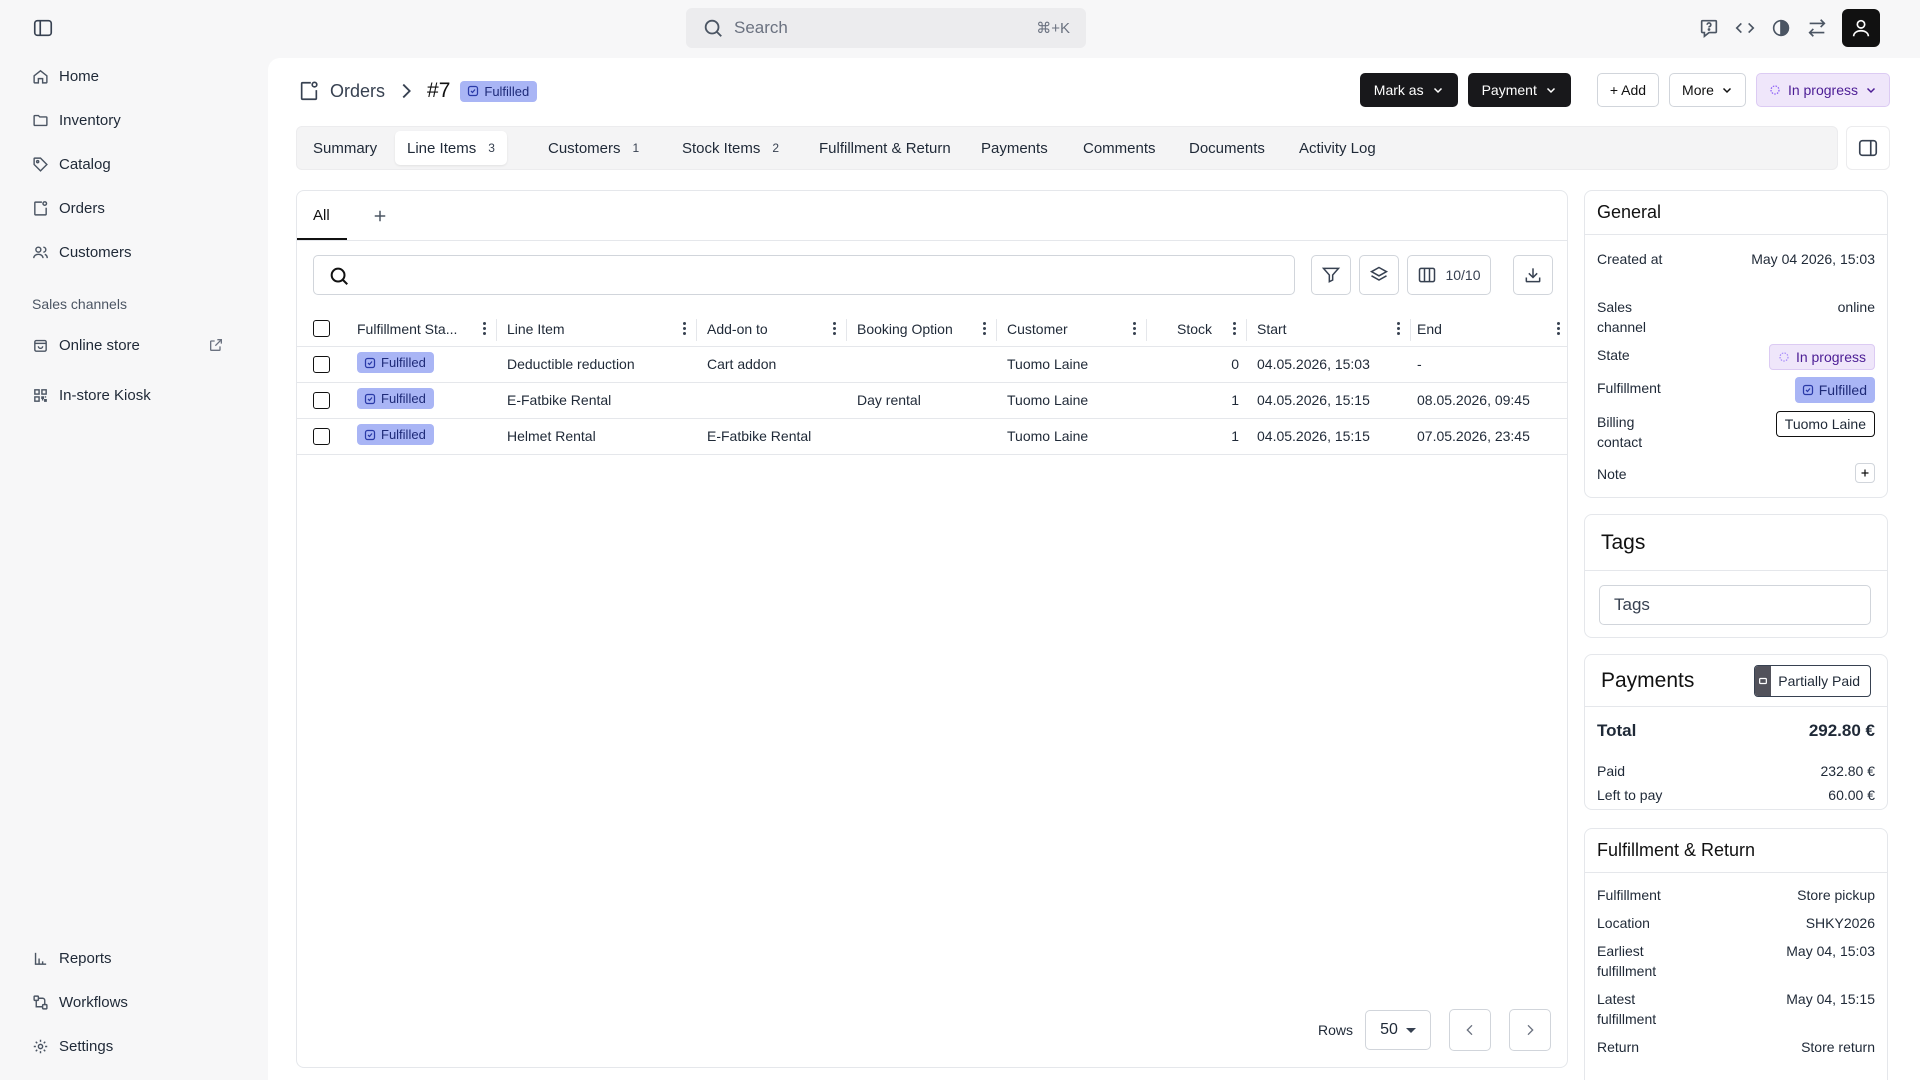 The image size is (1920, 1080). I want to click on mark-as-button: Mark as, so click(1408, 90).